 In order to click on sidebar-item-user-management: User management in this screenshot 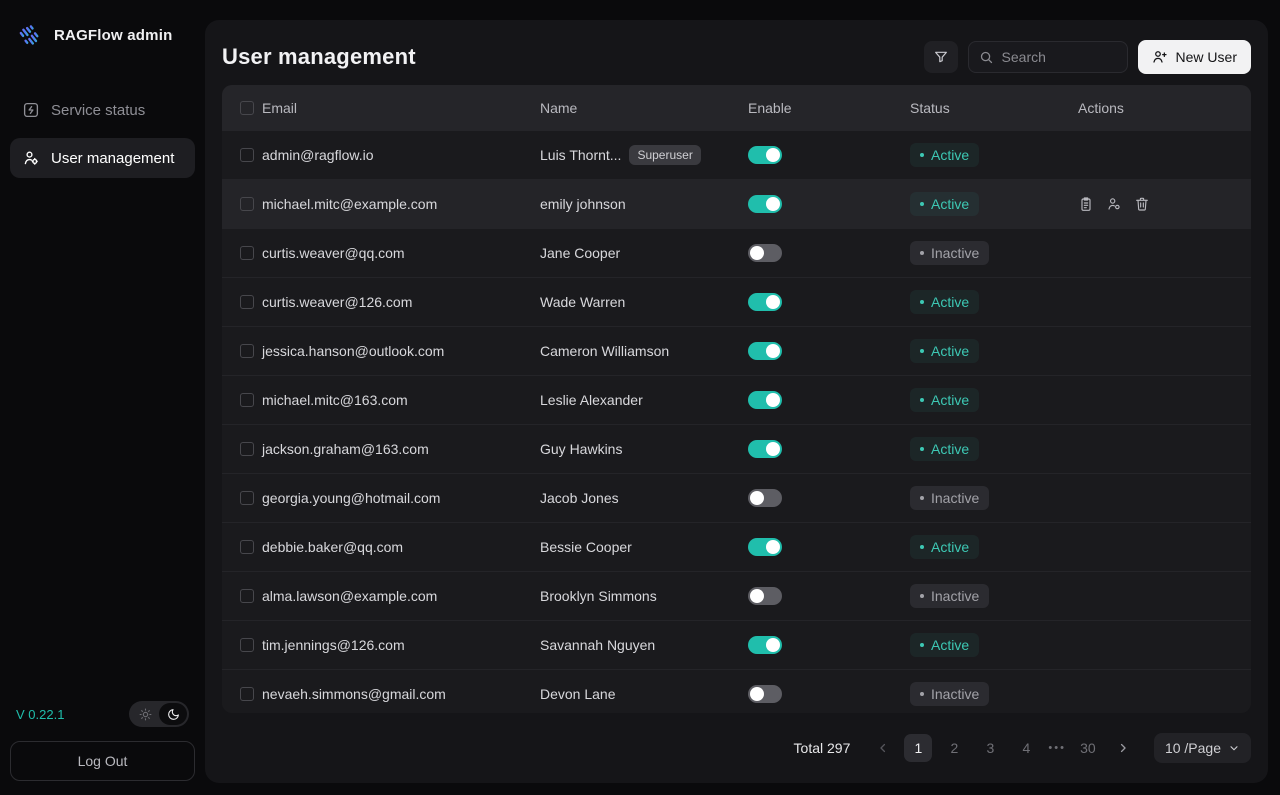, I will do `click(102, 158)`.